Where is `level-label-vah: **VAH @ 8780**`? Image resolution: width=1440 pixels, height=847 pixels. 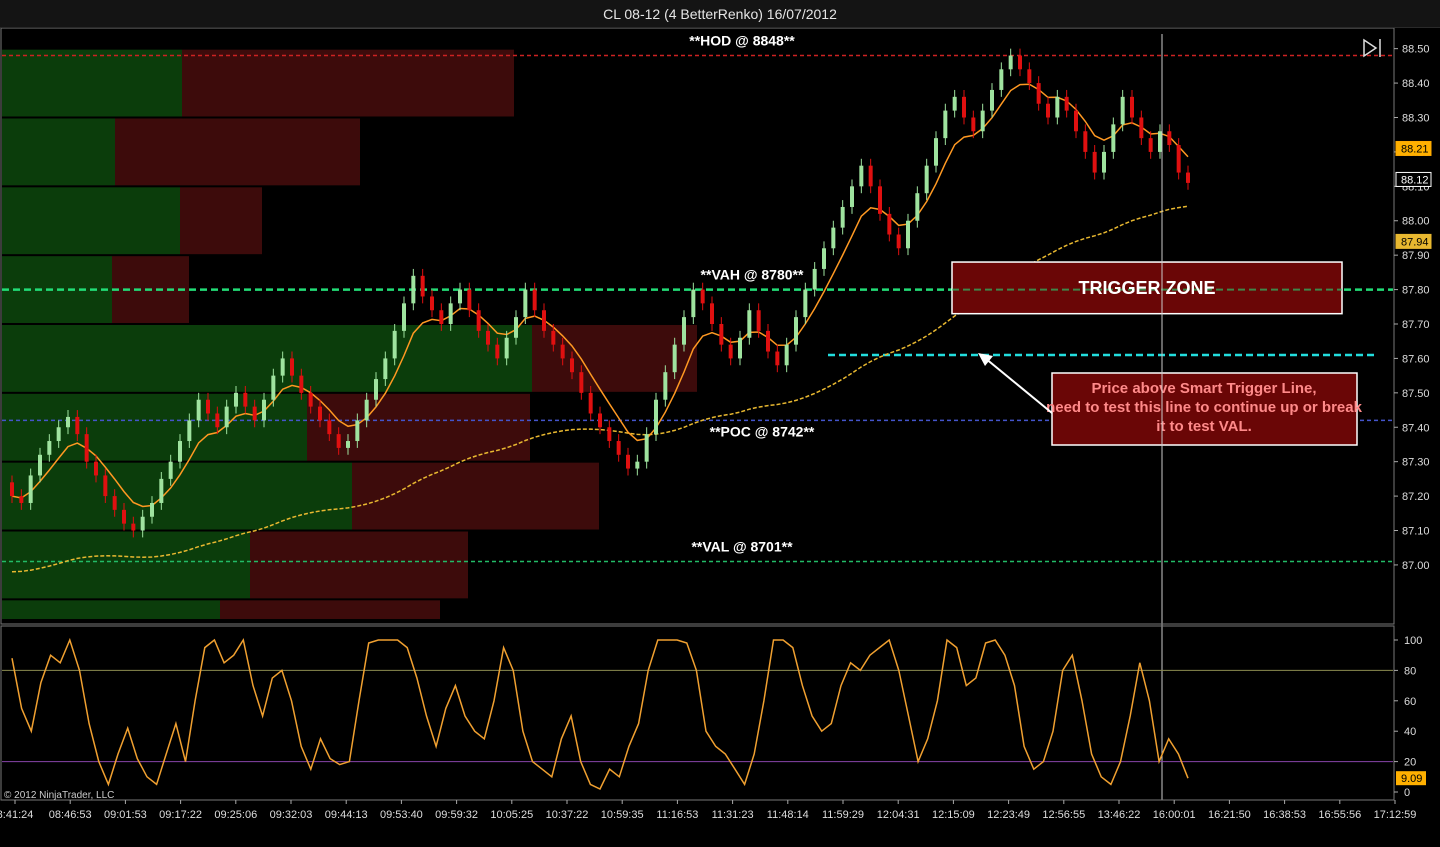 level-label-vah: **VAH @ 8780** is located at coordinates (752, 275).